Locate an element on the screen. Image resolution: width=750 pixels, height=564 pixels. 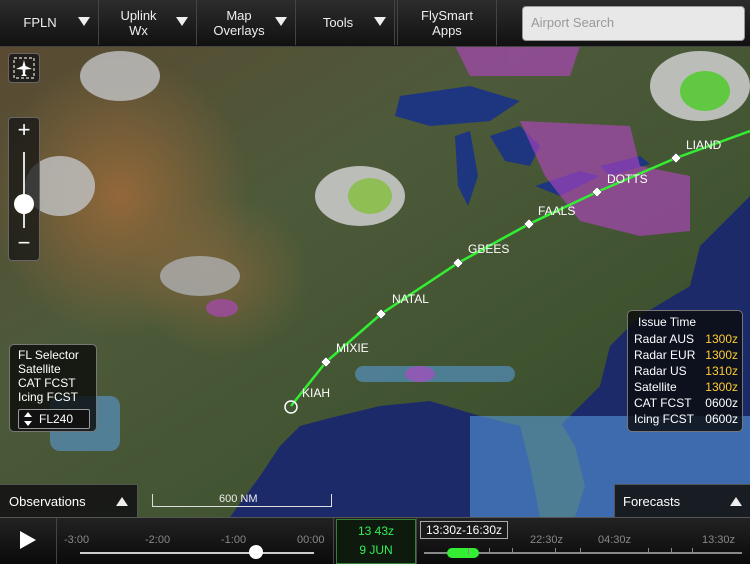
issue-row: Icing FCST 0600z is located at coordinates (686, 420).